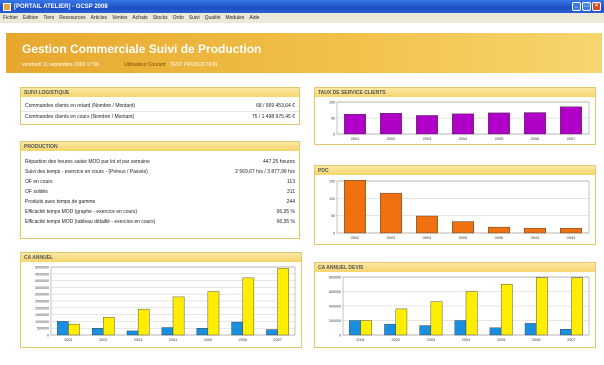 The image size is (604, 365). I want to click on menu-aide: Aide, so click(254, 18).